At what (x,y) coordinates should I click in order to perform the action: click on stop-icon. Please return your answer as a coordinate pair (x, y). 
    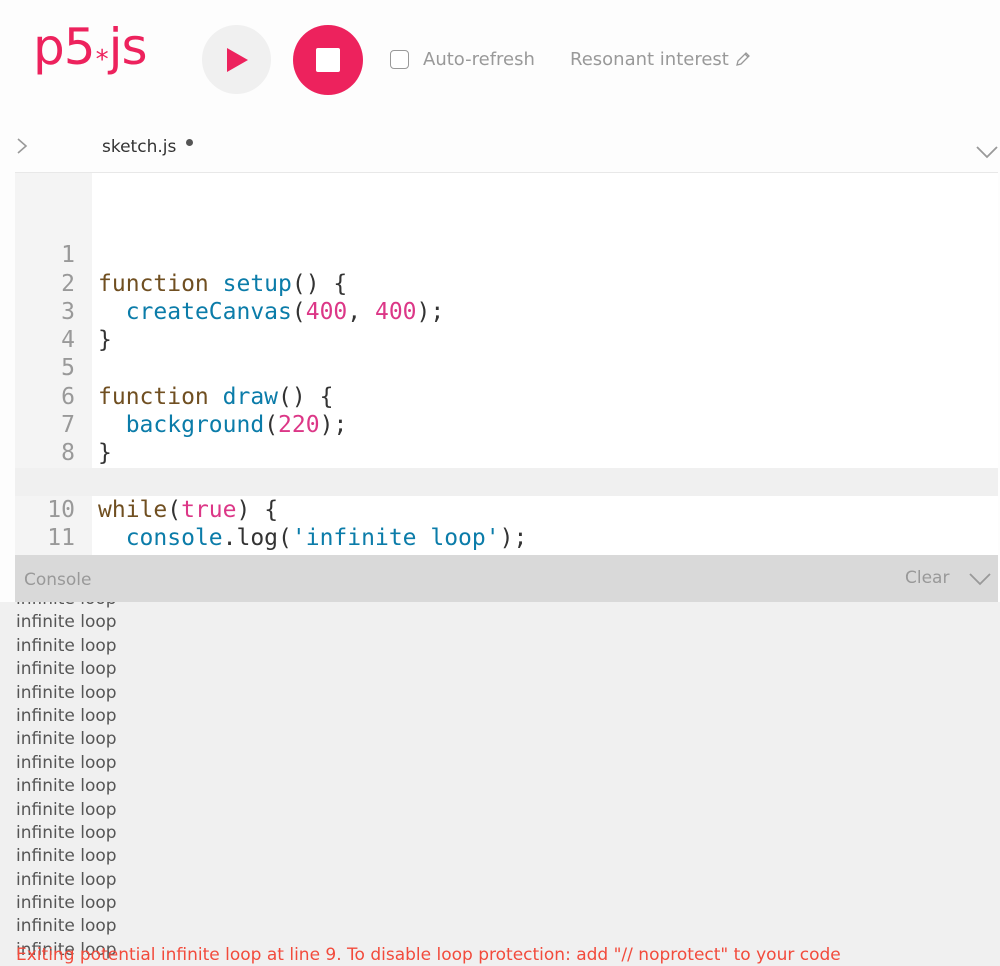
    Looking at the image, I should click on (328, 60).